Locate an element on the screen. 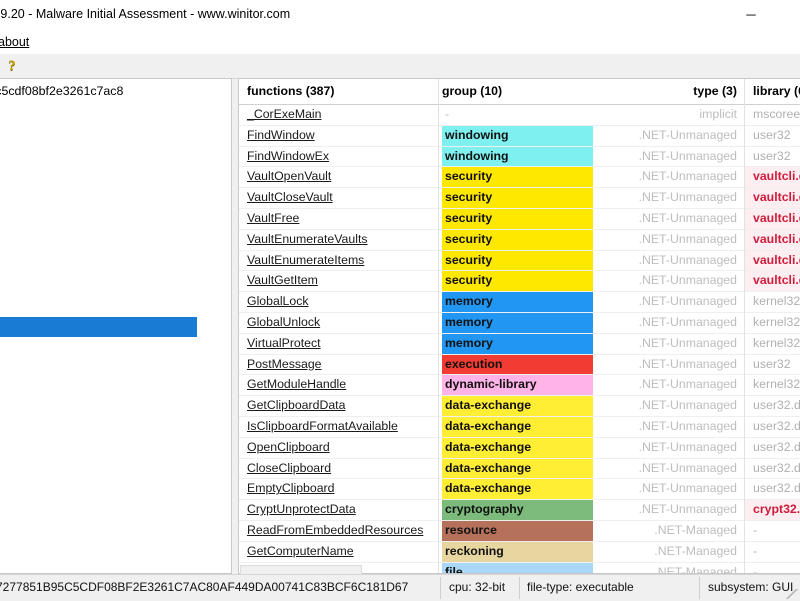  tree-item: (file-ratio) is located at coordinates (114, 386).